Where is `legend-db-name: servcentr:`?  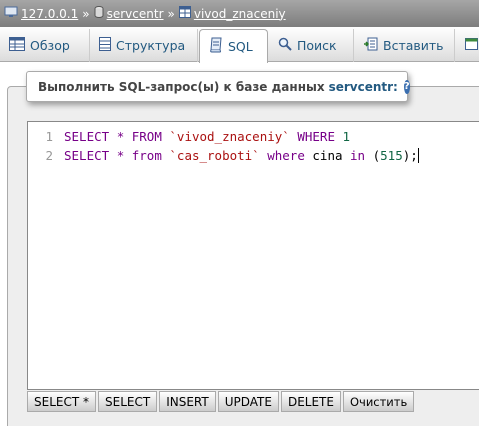 legend-db-name: servcentr: is located at coordinates (363, 86).